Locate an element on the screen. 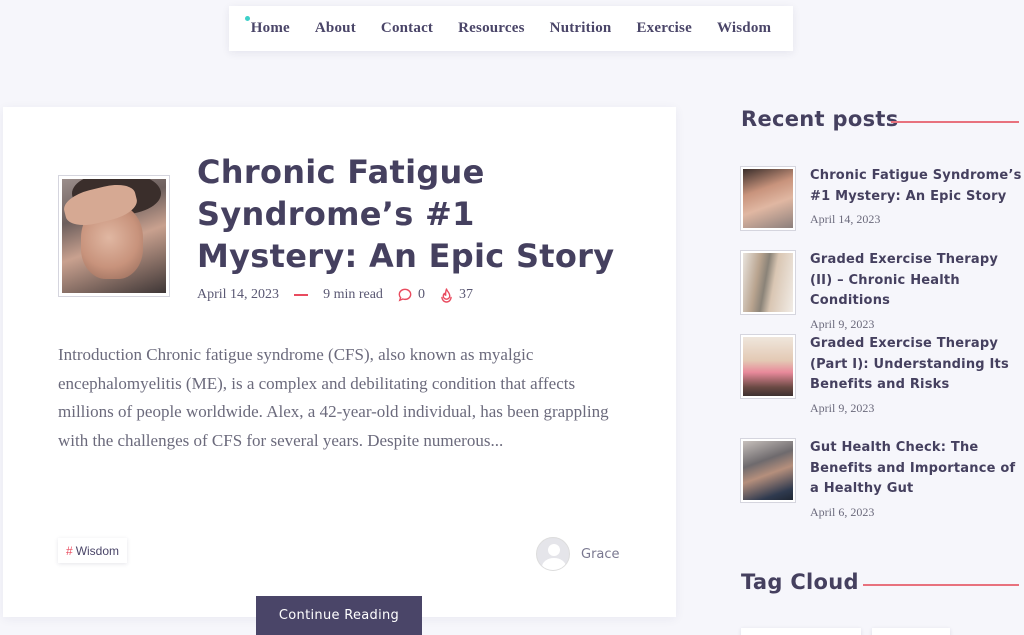 The height and width of the screenshot is (635, 1024). post-tag-wisdom: # Wisdom is located at coordinates (93, 550).